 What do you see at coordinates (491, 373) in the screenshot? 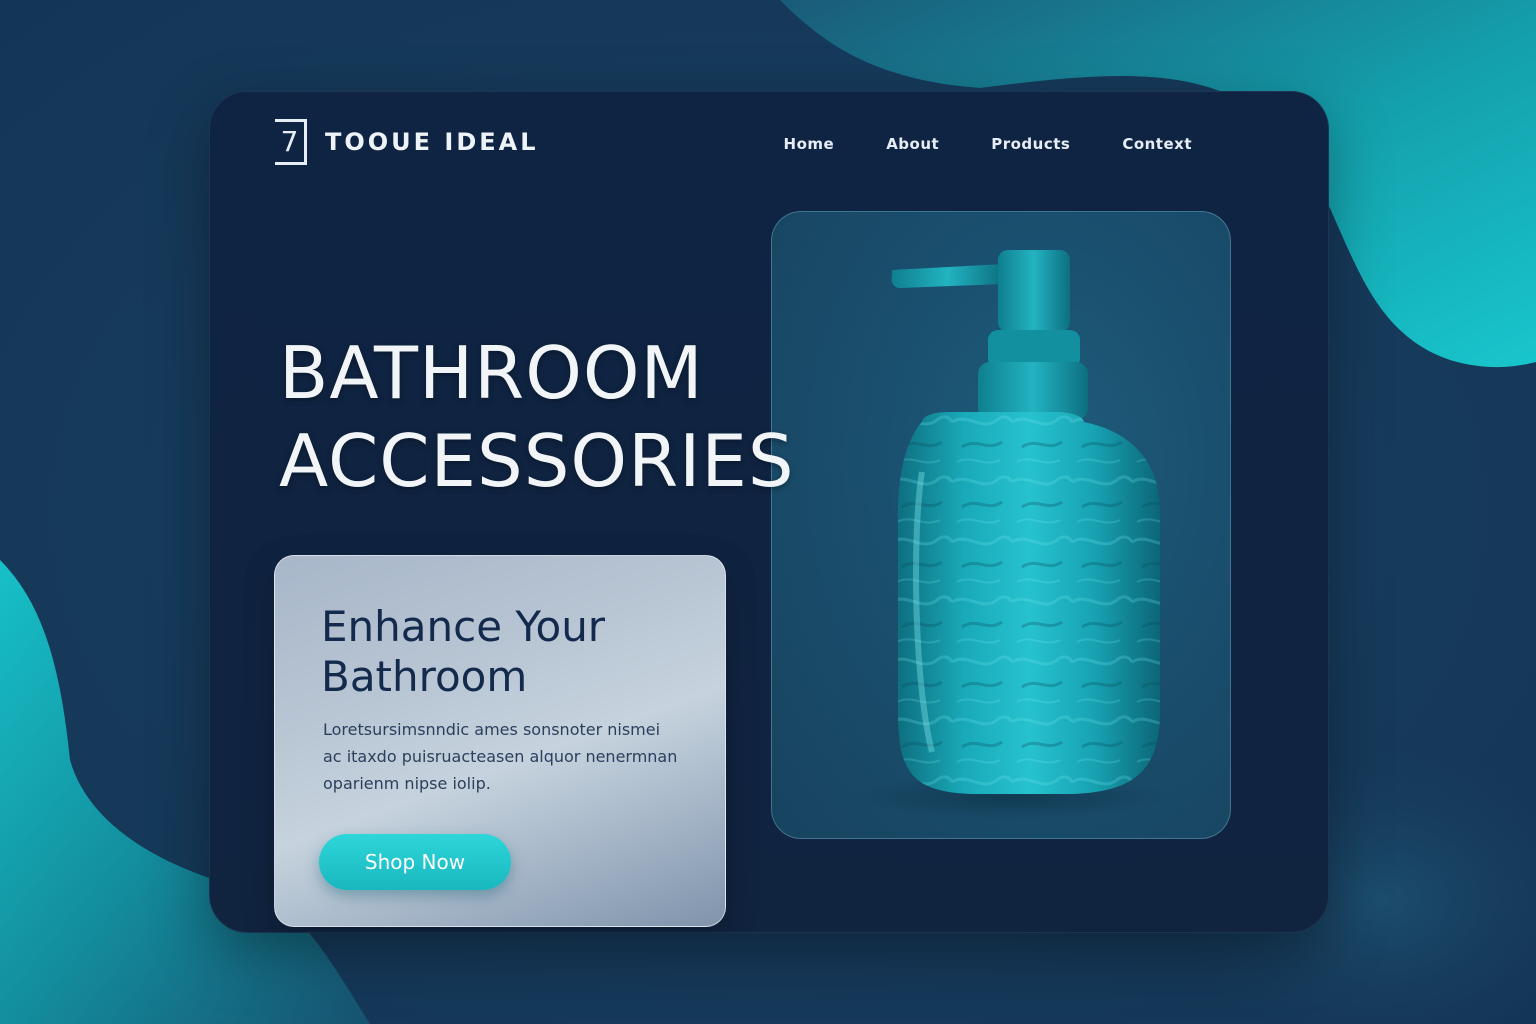
I see `hero-title-line-1: BATHROOM` at bounding box center [491, 373].